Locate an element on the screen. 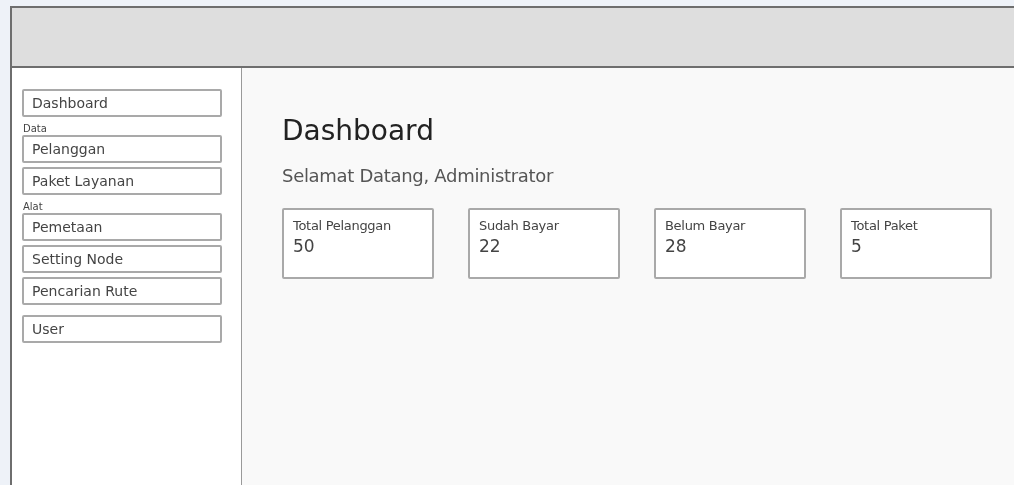 The image size is (1014, 485). sidebar-item: Dashboard is located at coordinates (122, 103).